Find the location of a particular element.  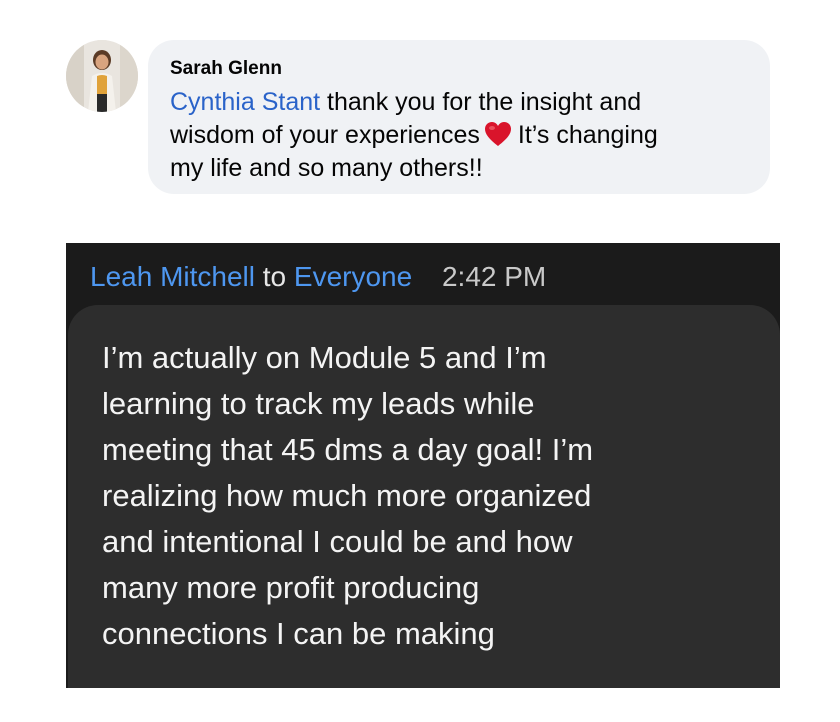

comment-line-2: wisdom of your experiences is located at coordinates (325, 135).